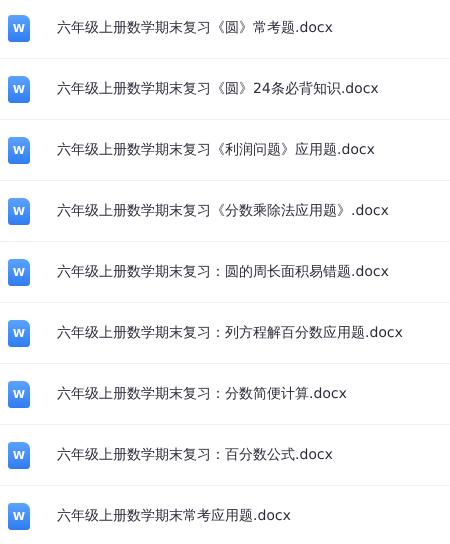 The width and height of the screenshot is (450, 544). What do you see at coordinates (195, 455) in the screenshot?
I see `file-name: 六年级上册数学期末复习：百分数公式.docx` at bounding box center [195, 455].